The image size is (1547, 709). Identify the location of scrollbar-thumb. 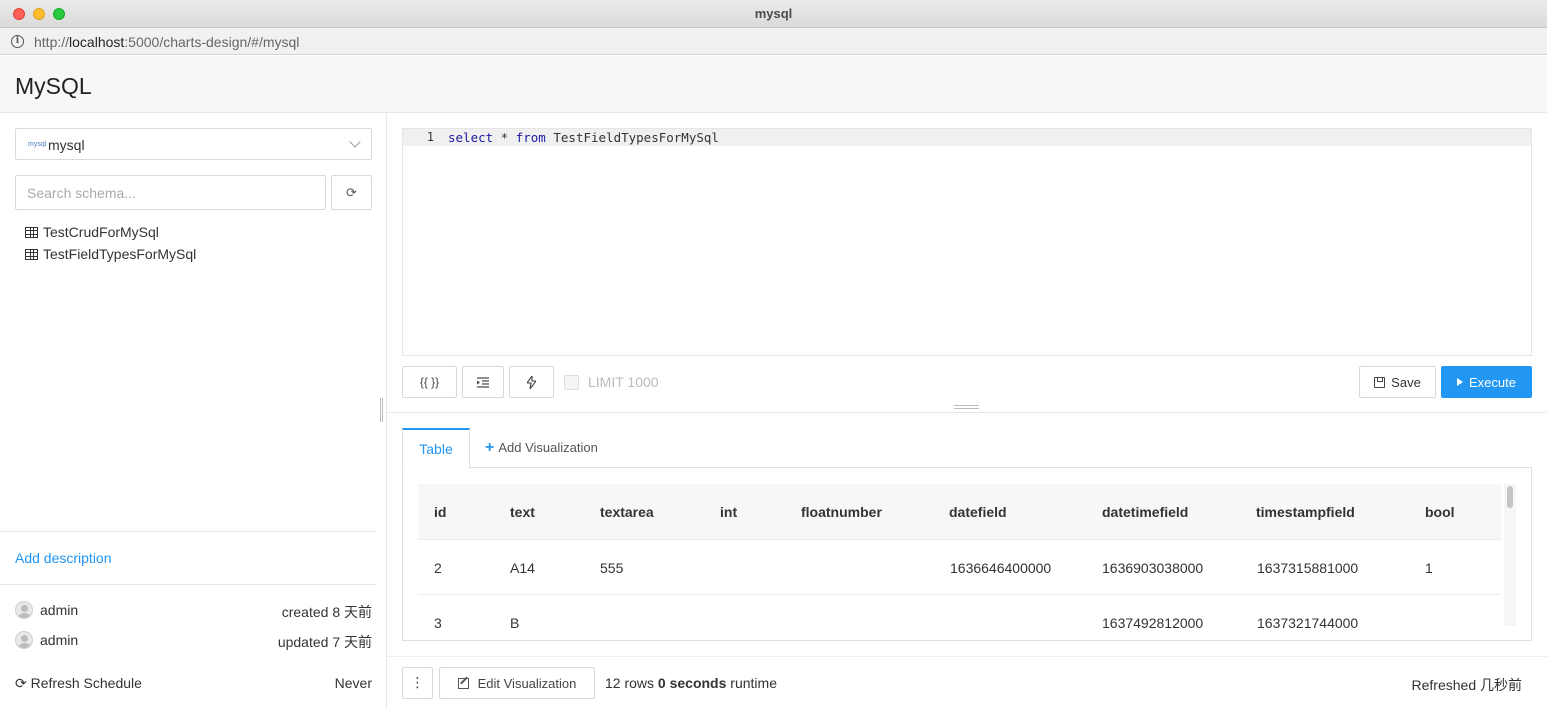
(1510, 497).